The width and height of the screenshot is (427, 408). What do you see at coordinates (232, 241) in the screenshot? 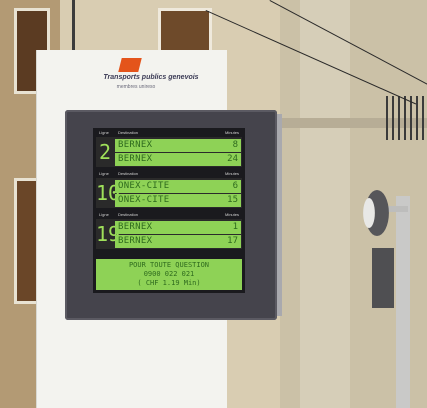
I see `minutes: 17` at bounding box center [232, 241].